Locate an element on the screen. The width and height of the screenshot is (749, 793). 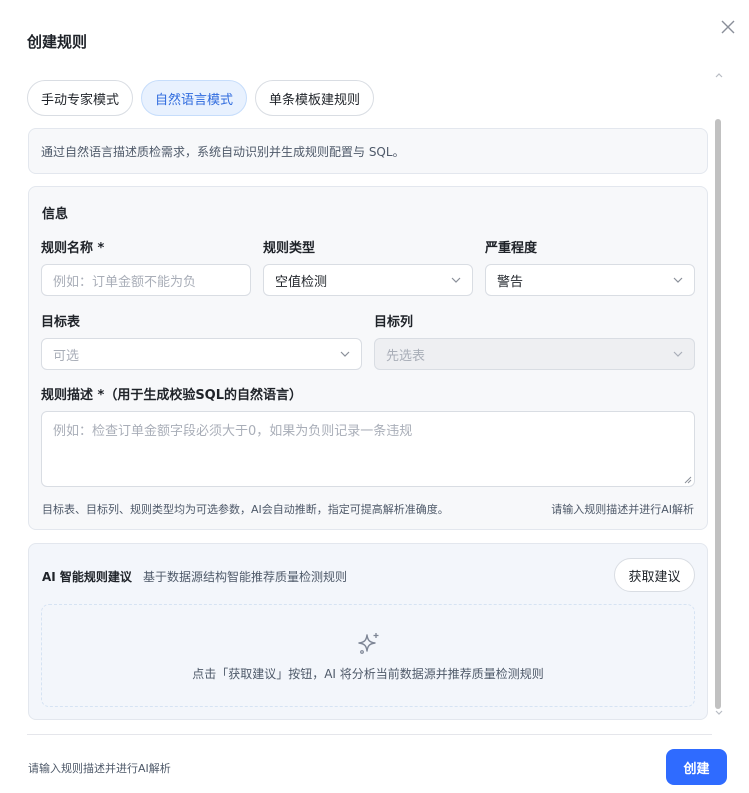
scroll-down-arrow-icon is located at coordinates (719, 713).